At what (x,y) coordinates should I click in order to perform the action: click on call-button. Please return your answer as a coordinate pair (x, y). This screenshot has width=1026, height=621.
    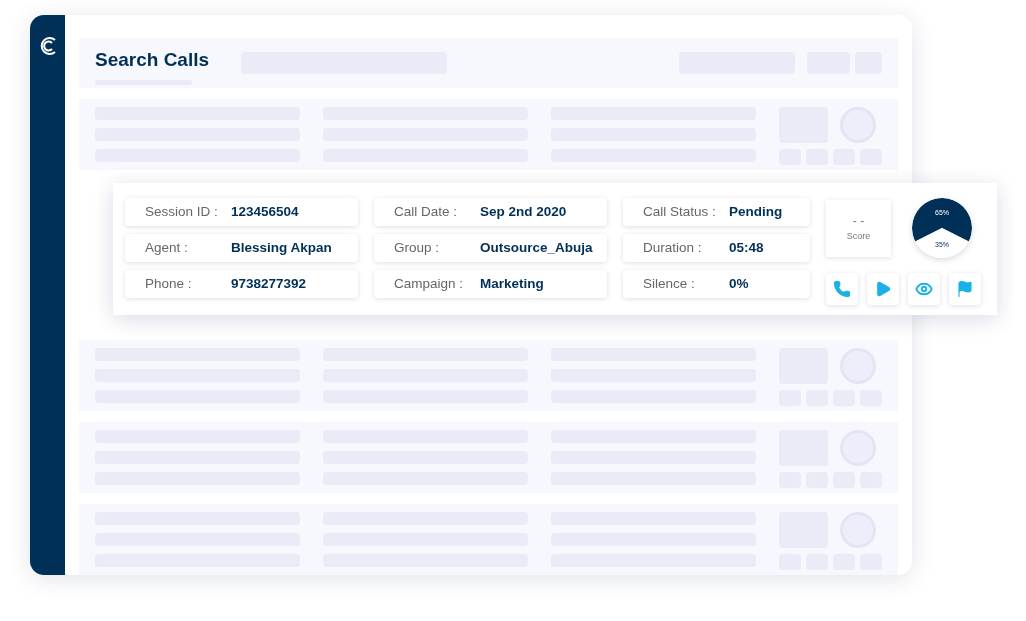
    Looking at the image, I should click on (842, 289).